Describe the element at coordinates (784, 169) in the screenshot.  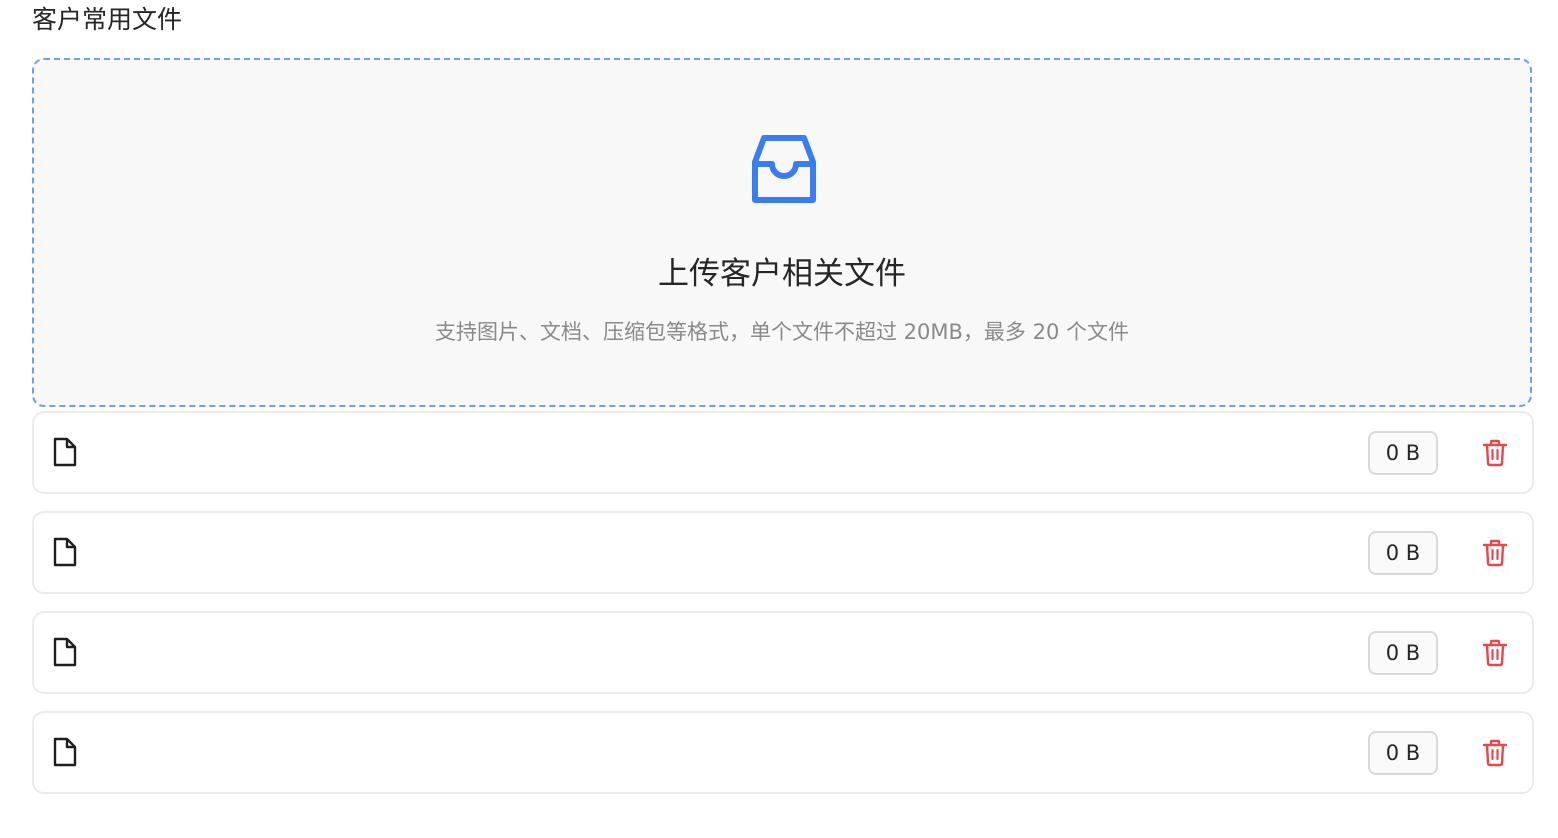
I see `inbox-icon` at that location.